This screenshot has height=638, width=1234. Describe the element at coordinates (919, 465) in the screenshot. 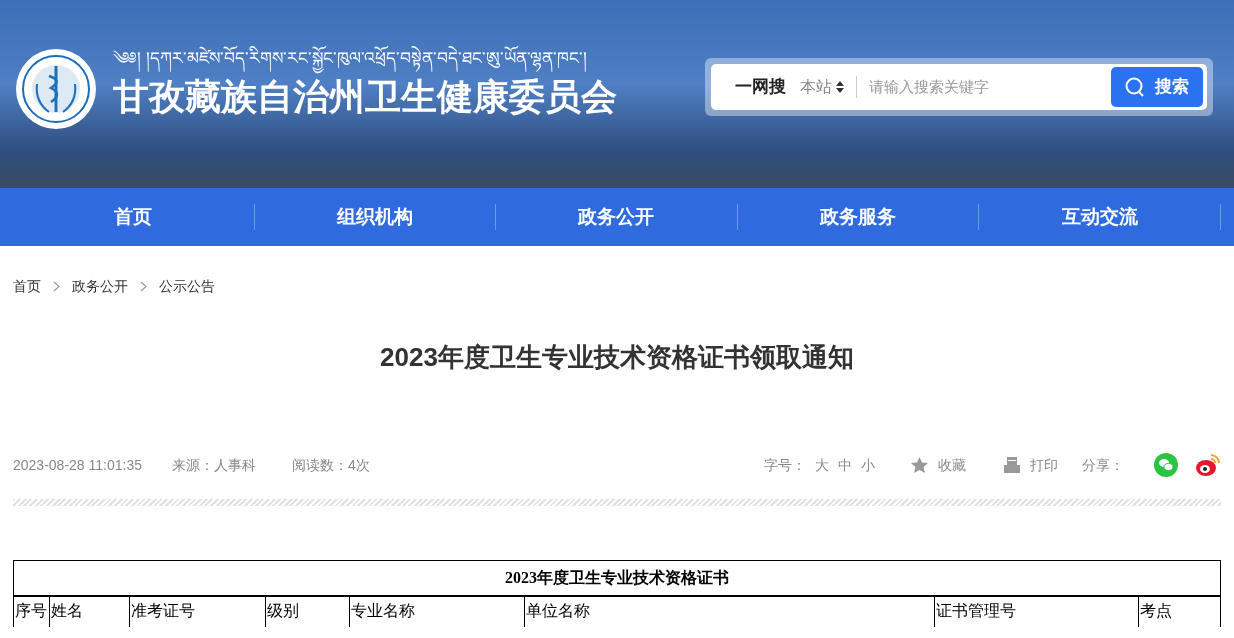

I see `star-icon` at that location.